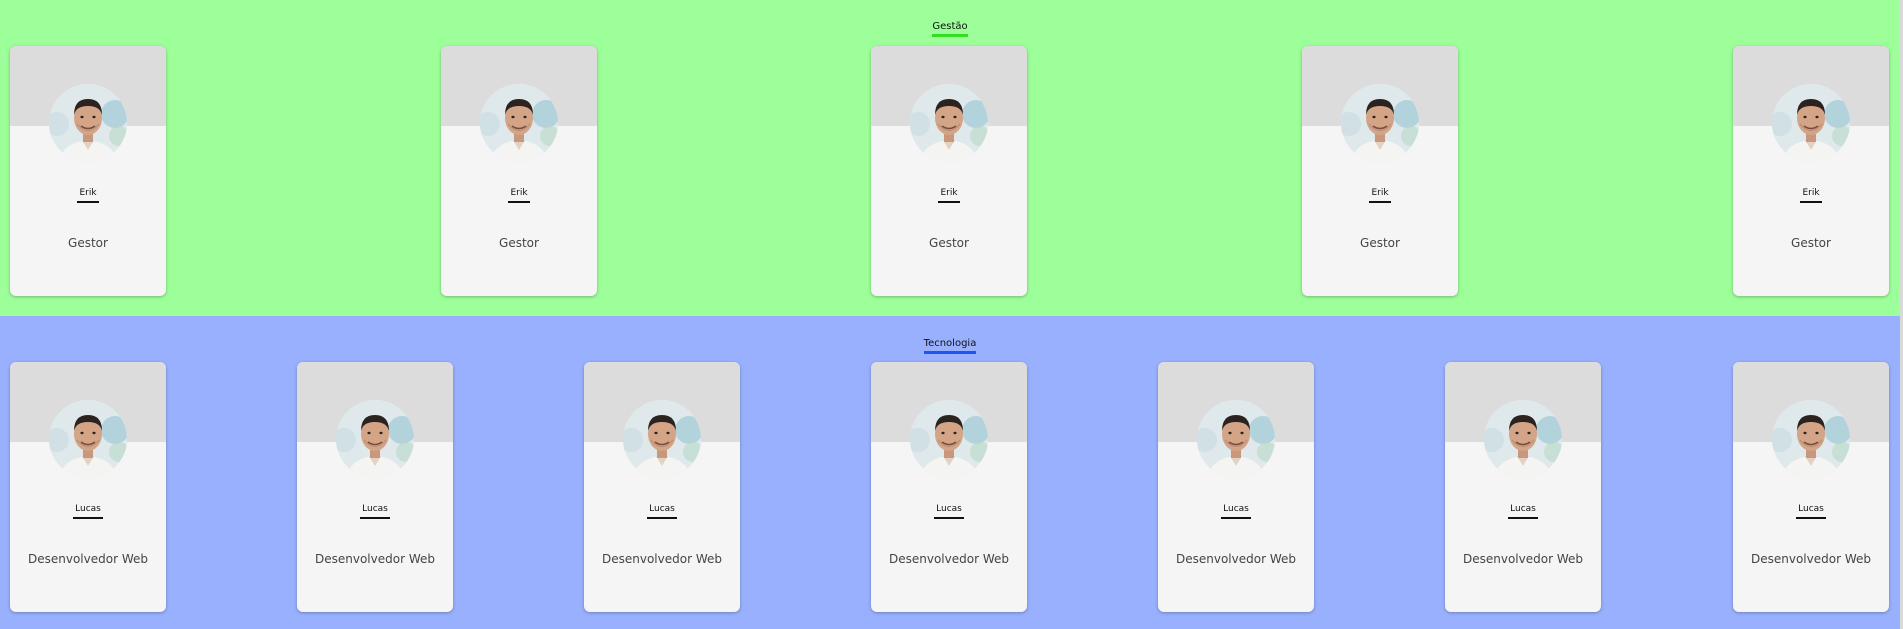  I want to click on section-title-text: Gestão, so click(950, 29).